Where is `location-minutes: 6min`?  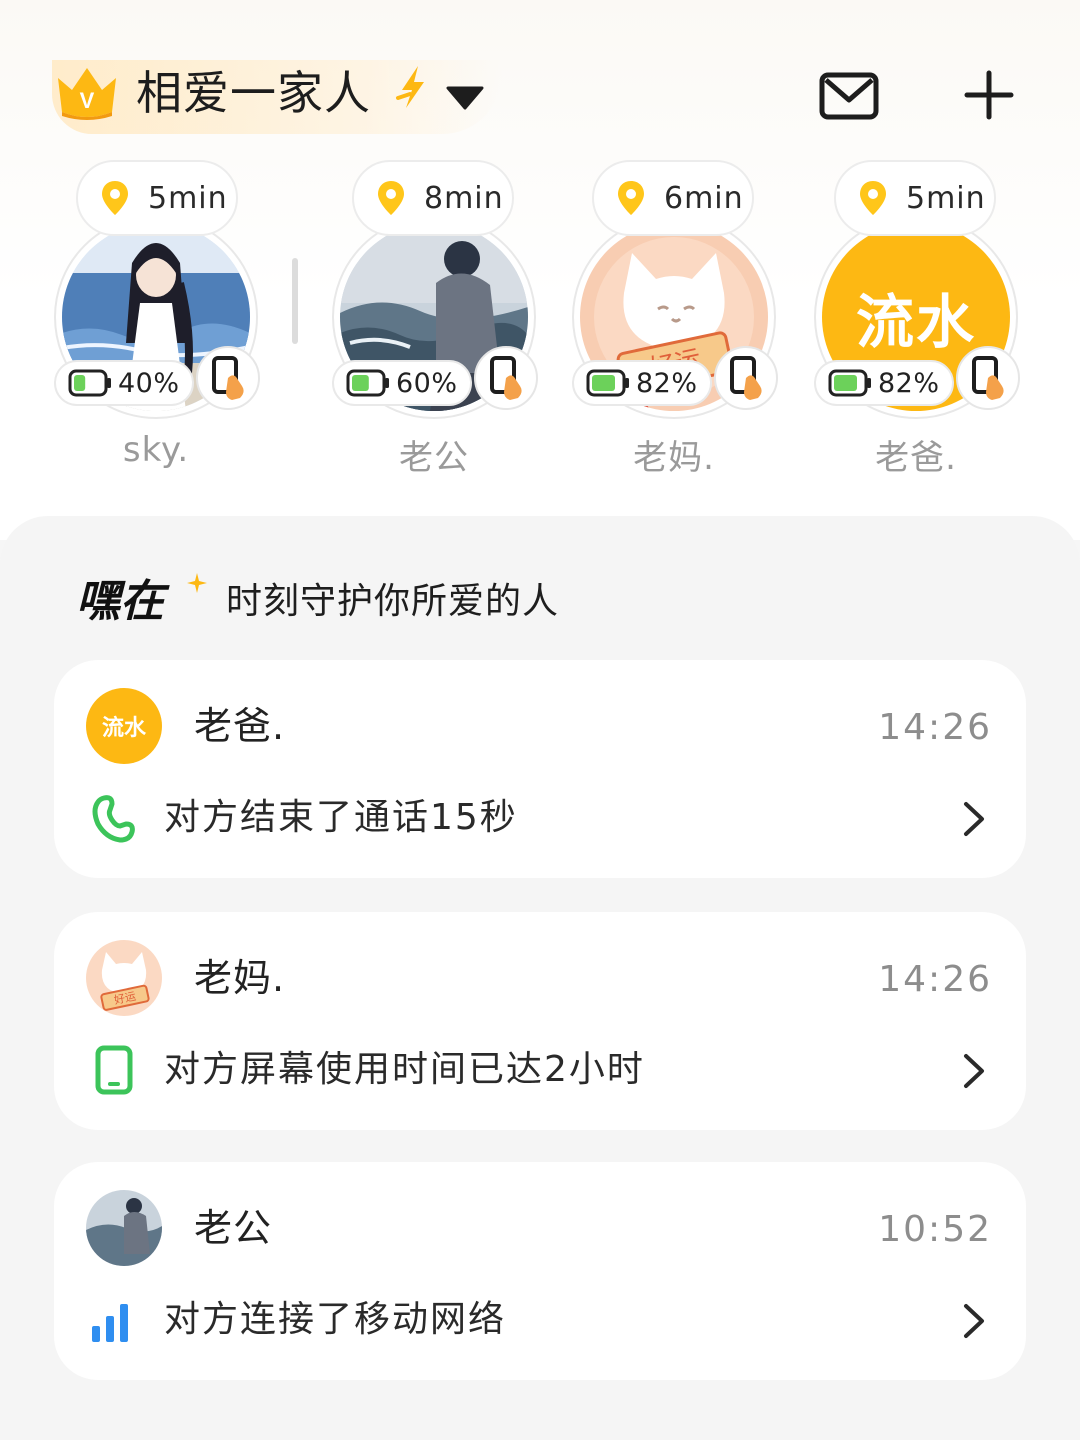 location-minutes: 6min is located at coordinates (704, 198).